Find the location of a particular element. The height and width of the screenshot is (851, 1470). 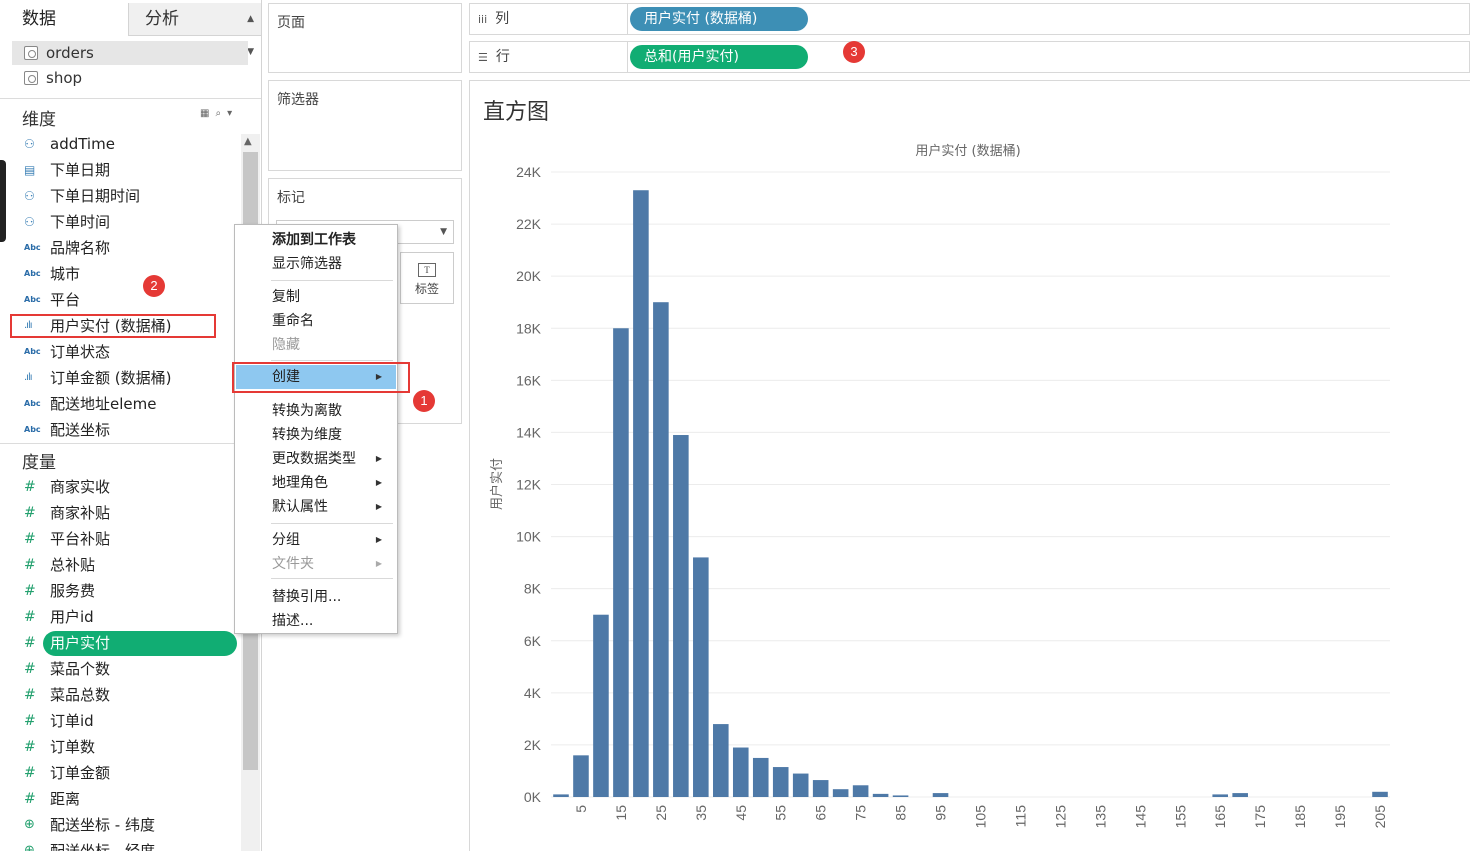

field-item: ⚇ 下单日期时间 is located at coordinates (120, 196).